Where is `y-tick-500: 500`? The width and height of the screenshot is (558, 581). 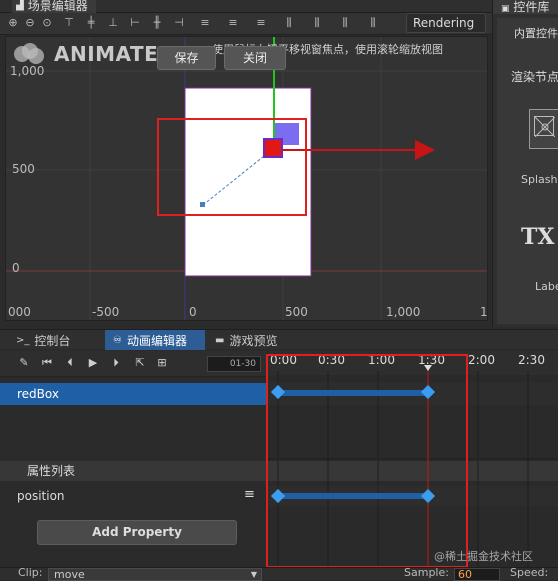
y-tick-500: 500 is located at coordinates (23, 169).